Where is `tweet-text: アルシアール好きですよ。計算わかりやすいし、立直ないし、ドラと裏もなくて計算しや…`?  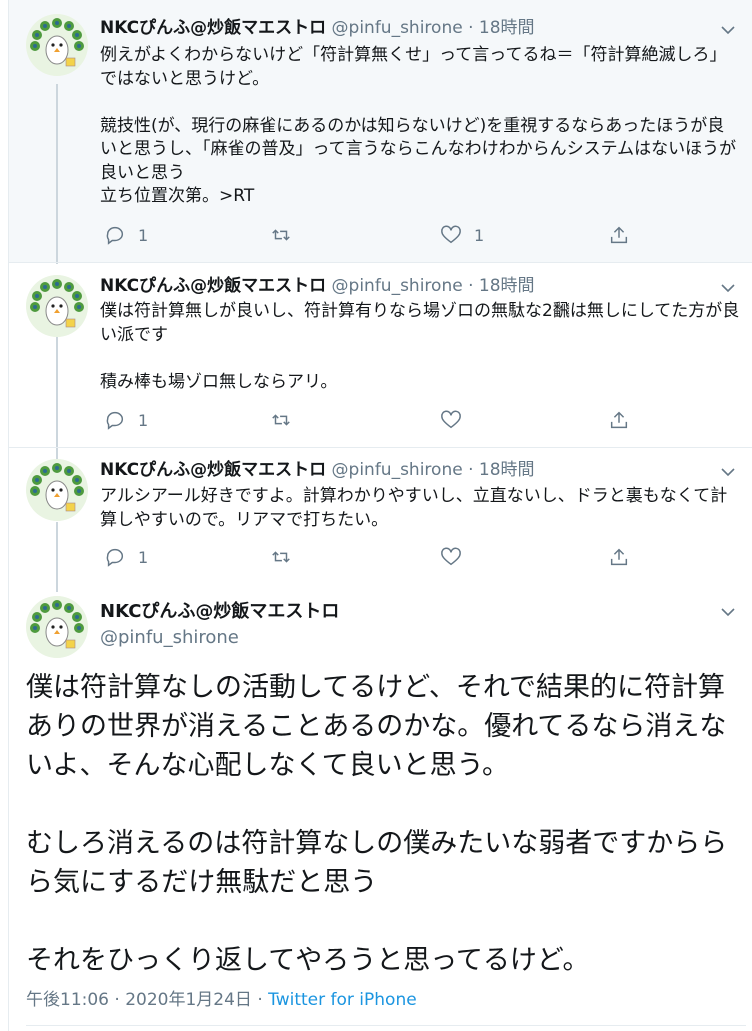 tweet-text: アルシアール好きですよ。計算わかりやすいし、立直ないし、ドラと裏もなくて計算しや… is located at coordinates (414, 508).